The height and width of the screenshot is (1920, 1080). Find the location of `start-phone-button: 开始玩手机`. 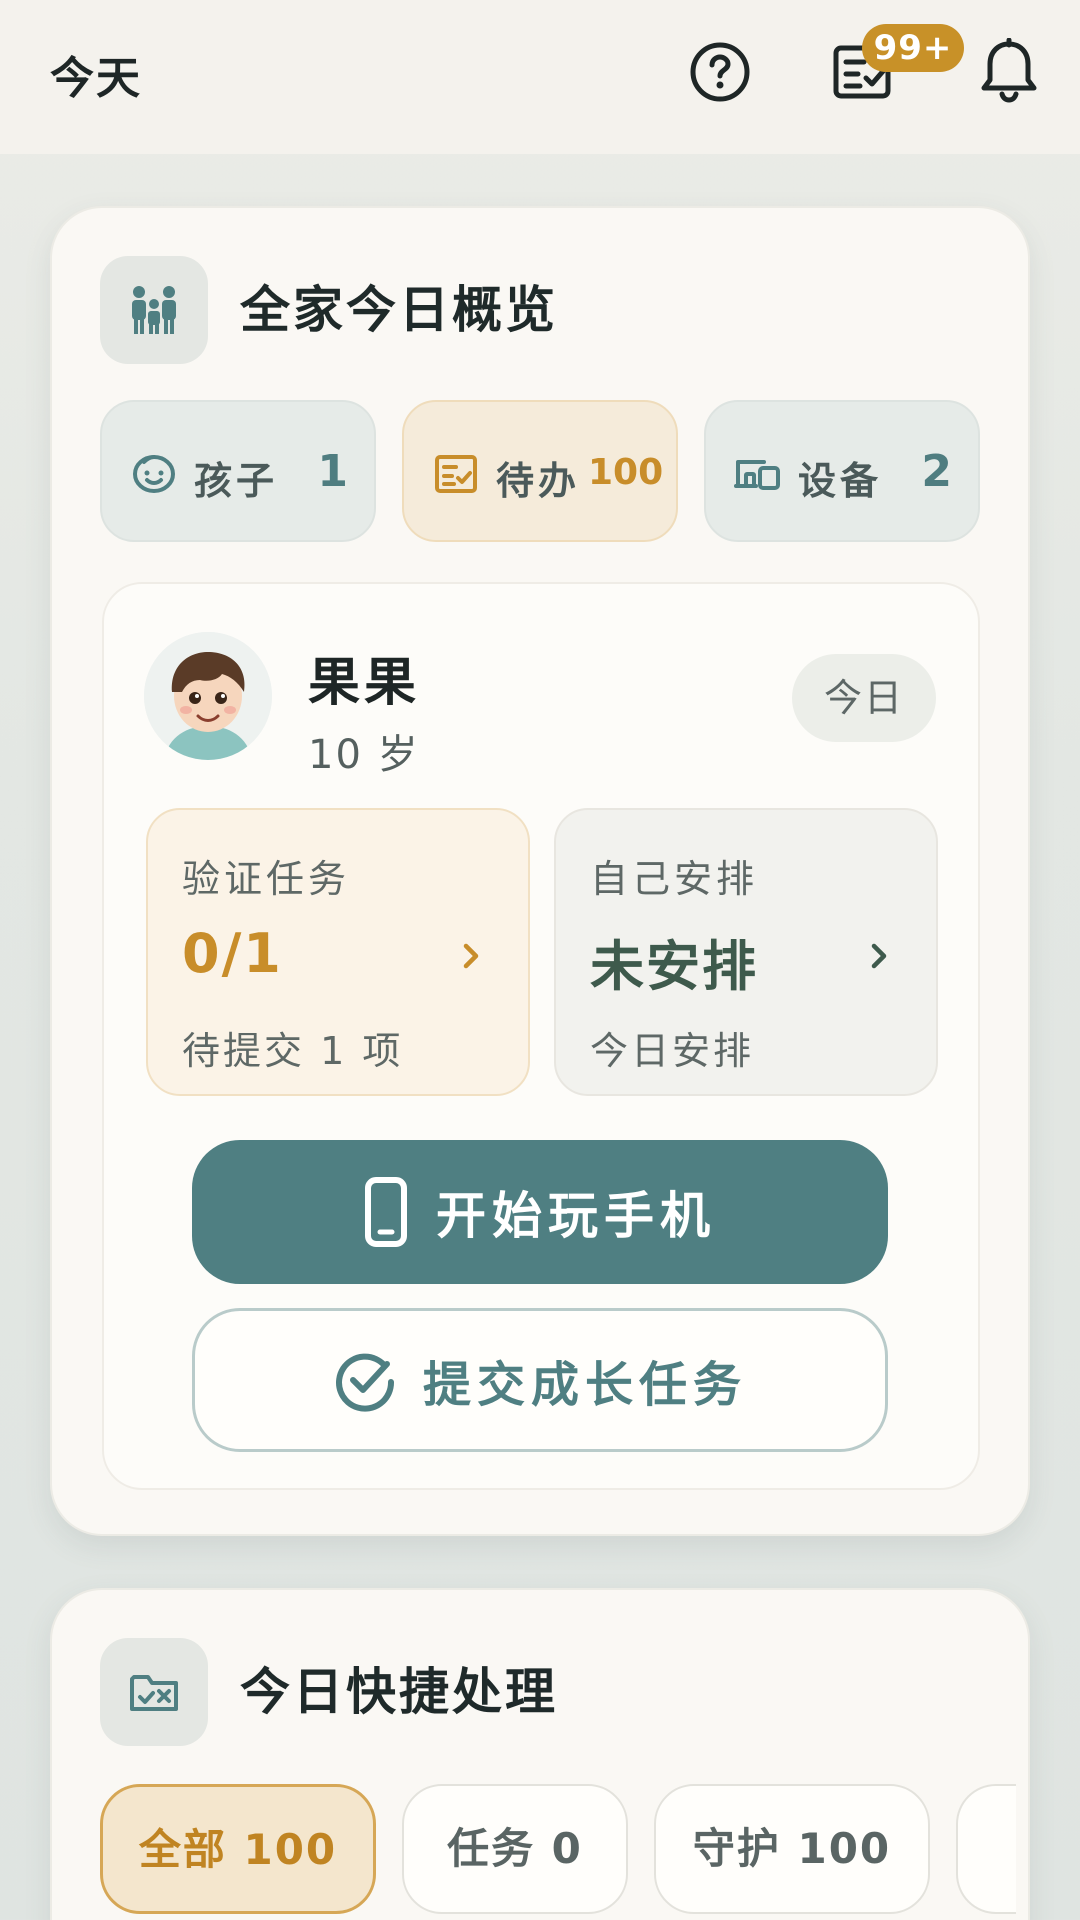

start-phone-button: 开始玩手机 is located at coordinates (540, 1212).